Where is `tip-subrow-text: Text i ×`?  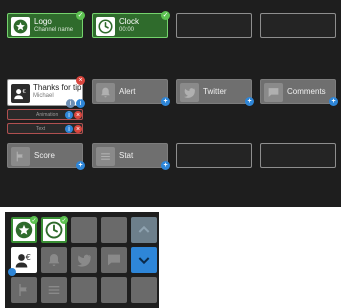
tip-subrow-text: Text i × is located at coordinates (45, 128).